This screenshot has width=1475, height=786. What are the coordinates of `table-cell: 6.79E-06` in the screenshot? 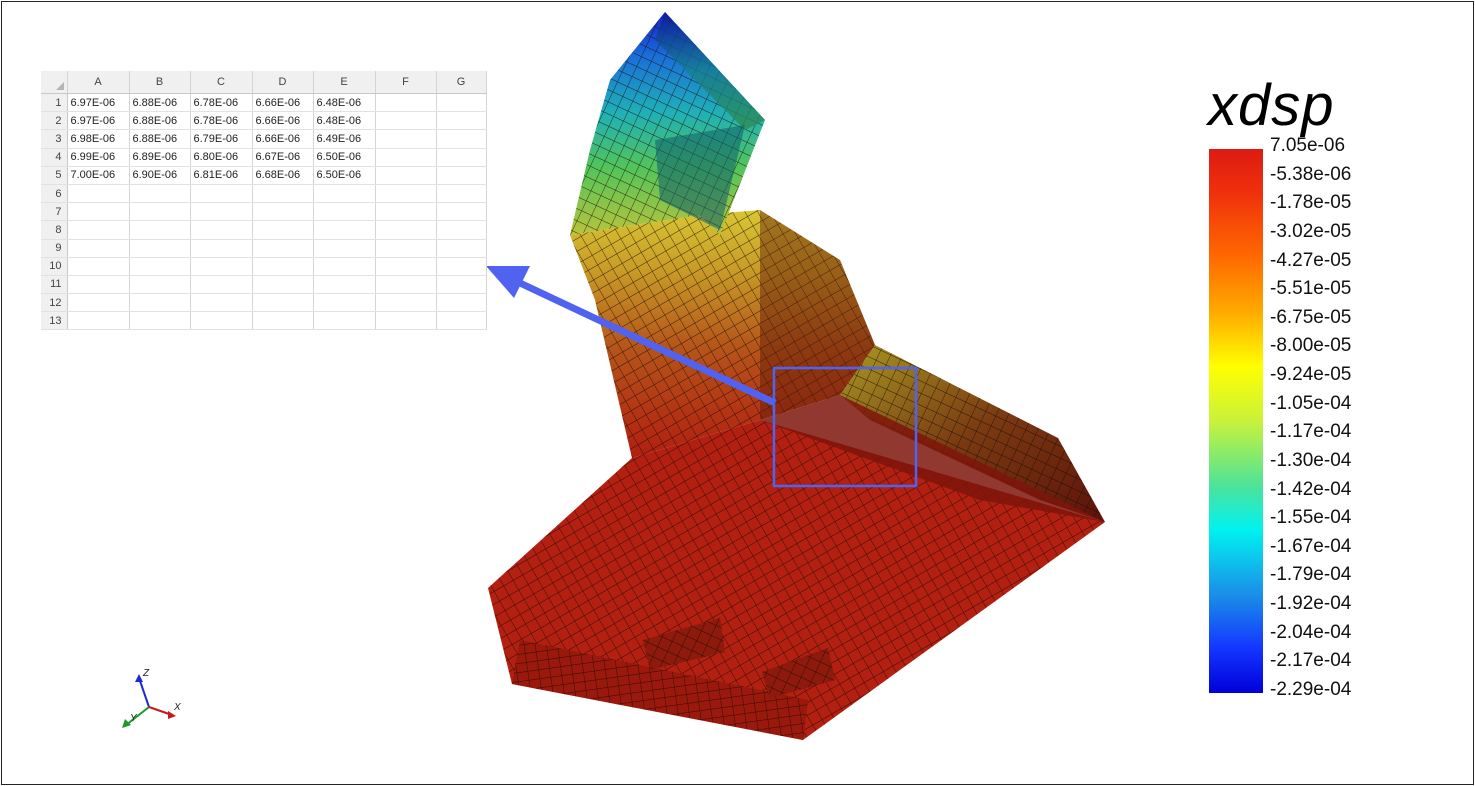 It's located at (221, 139).